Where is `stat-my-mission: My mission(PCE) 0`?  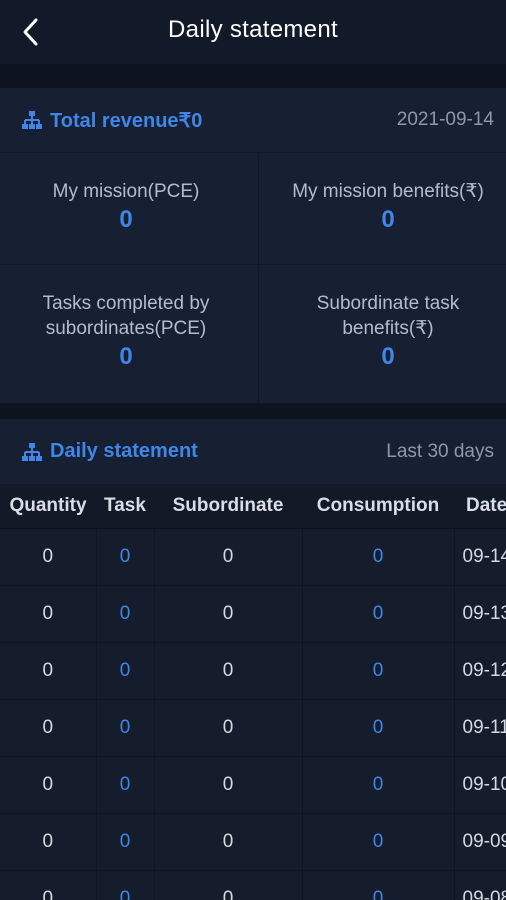
stat-my-mission: My mission(PCE) 0 is located at coordinates (126, 206).